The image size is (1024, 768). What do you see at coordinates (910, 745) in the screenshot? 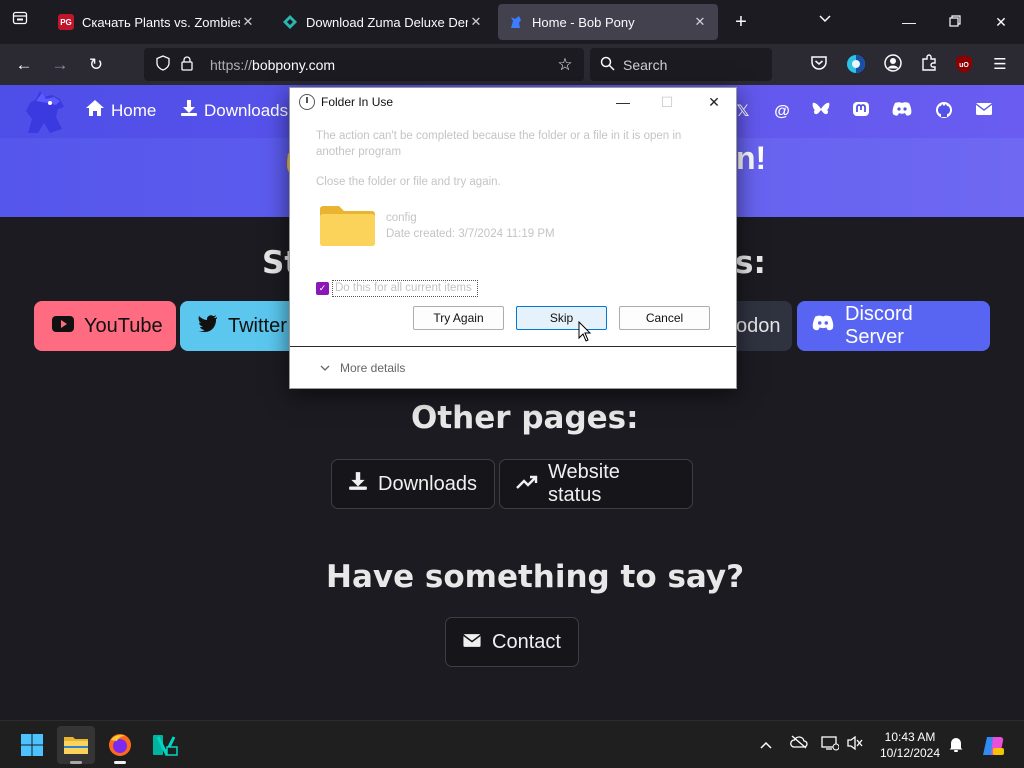
I see `taskbar-clock: 10:43 AM 10/12/2024` at bounding box center [910, 745].